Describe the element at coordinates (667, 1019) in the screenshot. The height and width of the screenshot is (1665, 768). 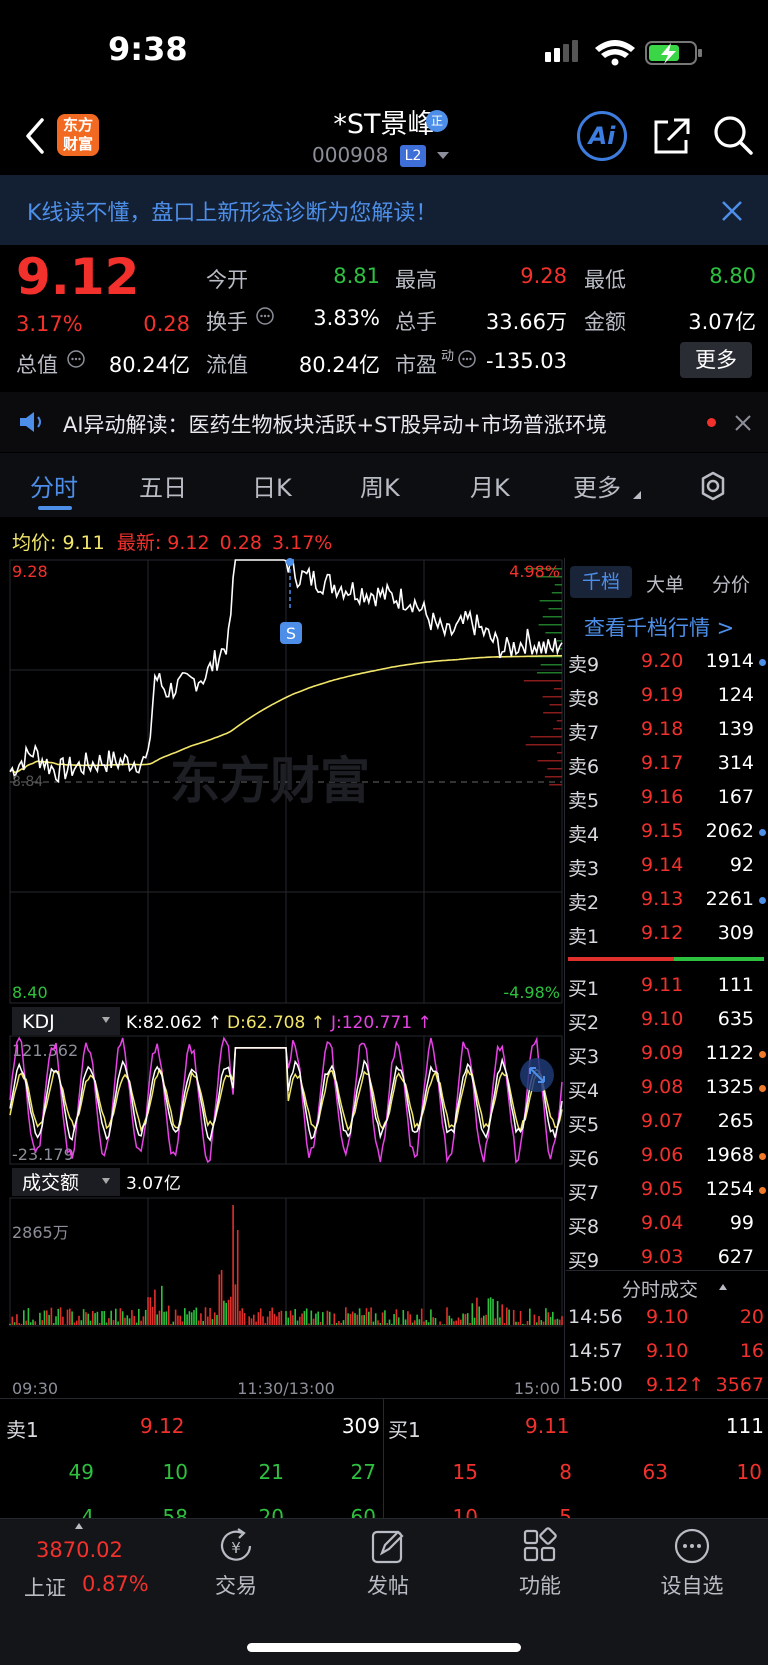
I see `bid-row: 买2 9.10 635` at that location.